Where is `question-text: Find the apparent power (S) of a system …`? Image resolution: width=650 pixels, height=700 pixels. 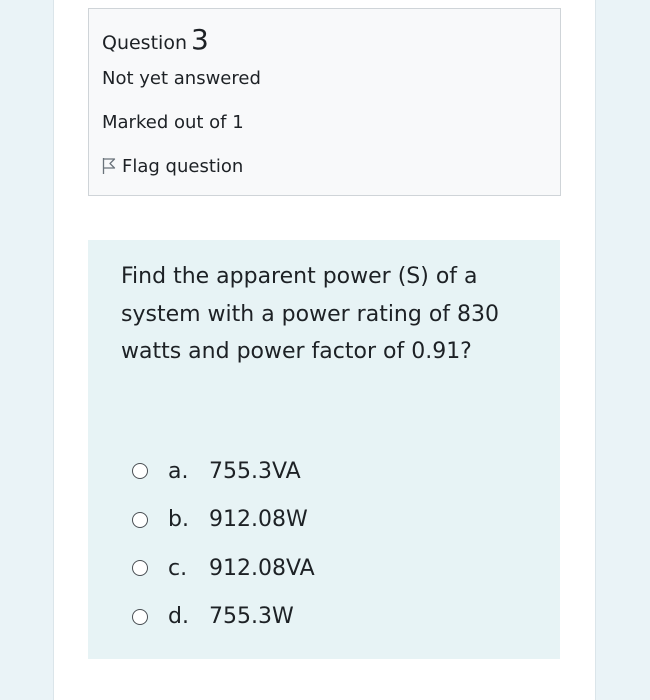
question-text: Find the apparent power (S) of a system … is located at coordinates (310, 314).